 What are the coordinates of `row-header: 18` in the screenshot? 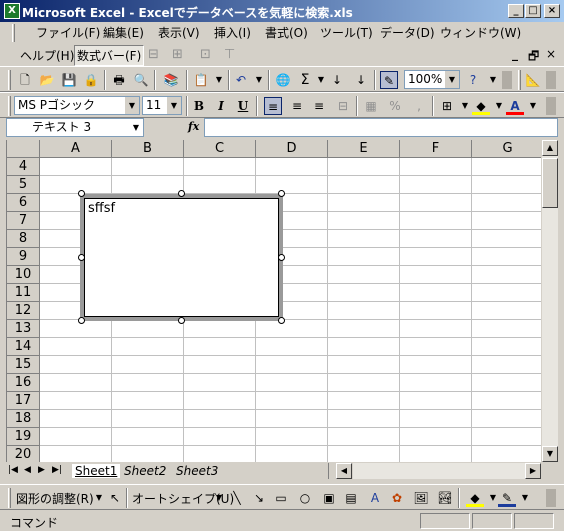 It's located at (23, 419).